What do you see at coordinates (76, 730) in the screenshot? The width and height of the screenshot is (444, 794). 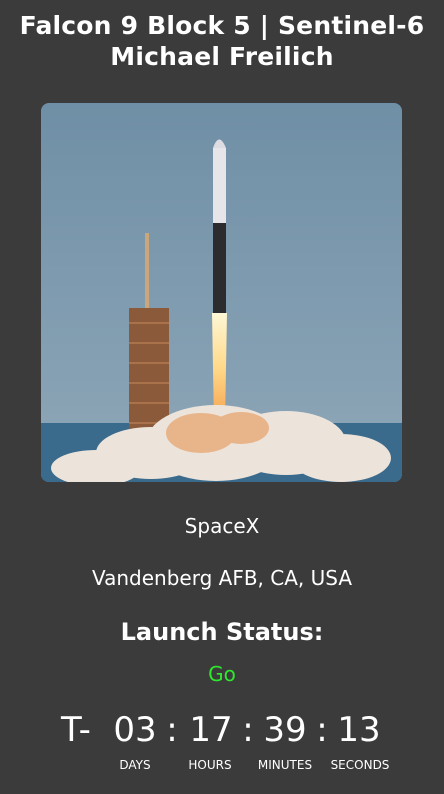 I see `countdown-prefix: T-` at bounding box center [76, 730].